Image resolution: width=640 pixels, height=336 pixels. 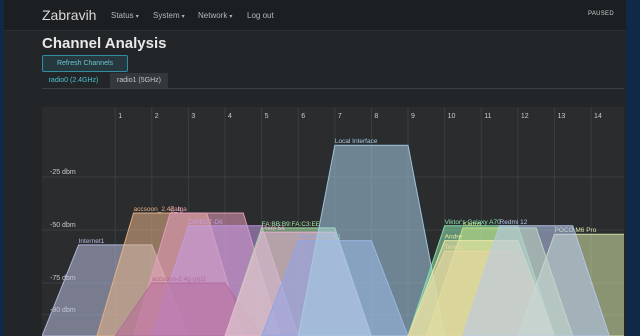 I want to click on x-tick-label: 9, so click(x=413, y=116).